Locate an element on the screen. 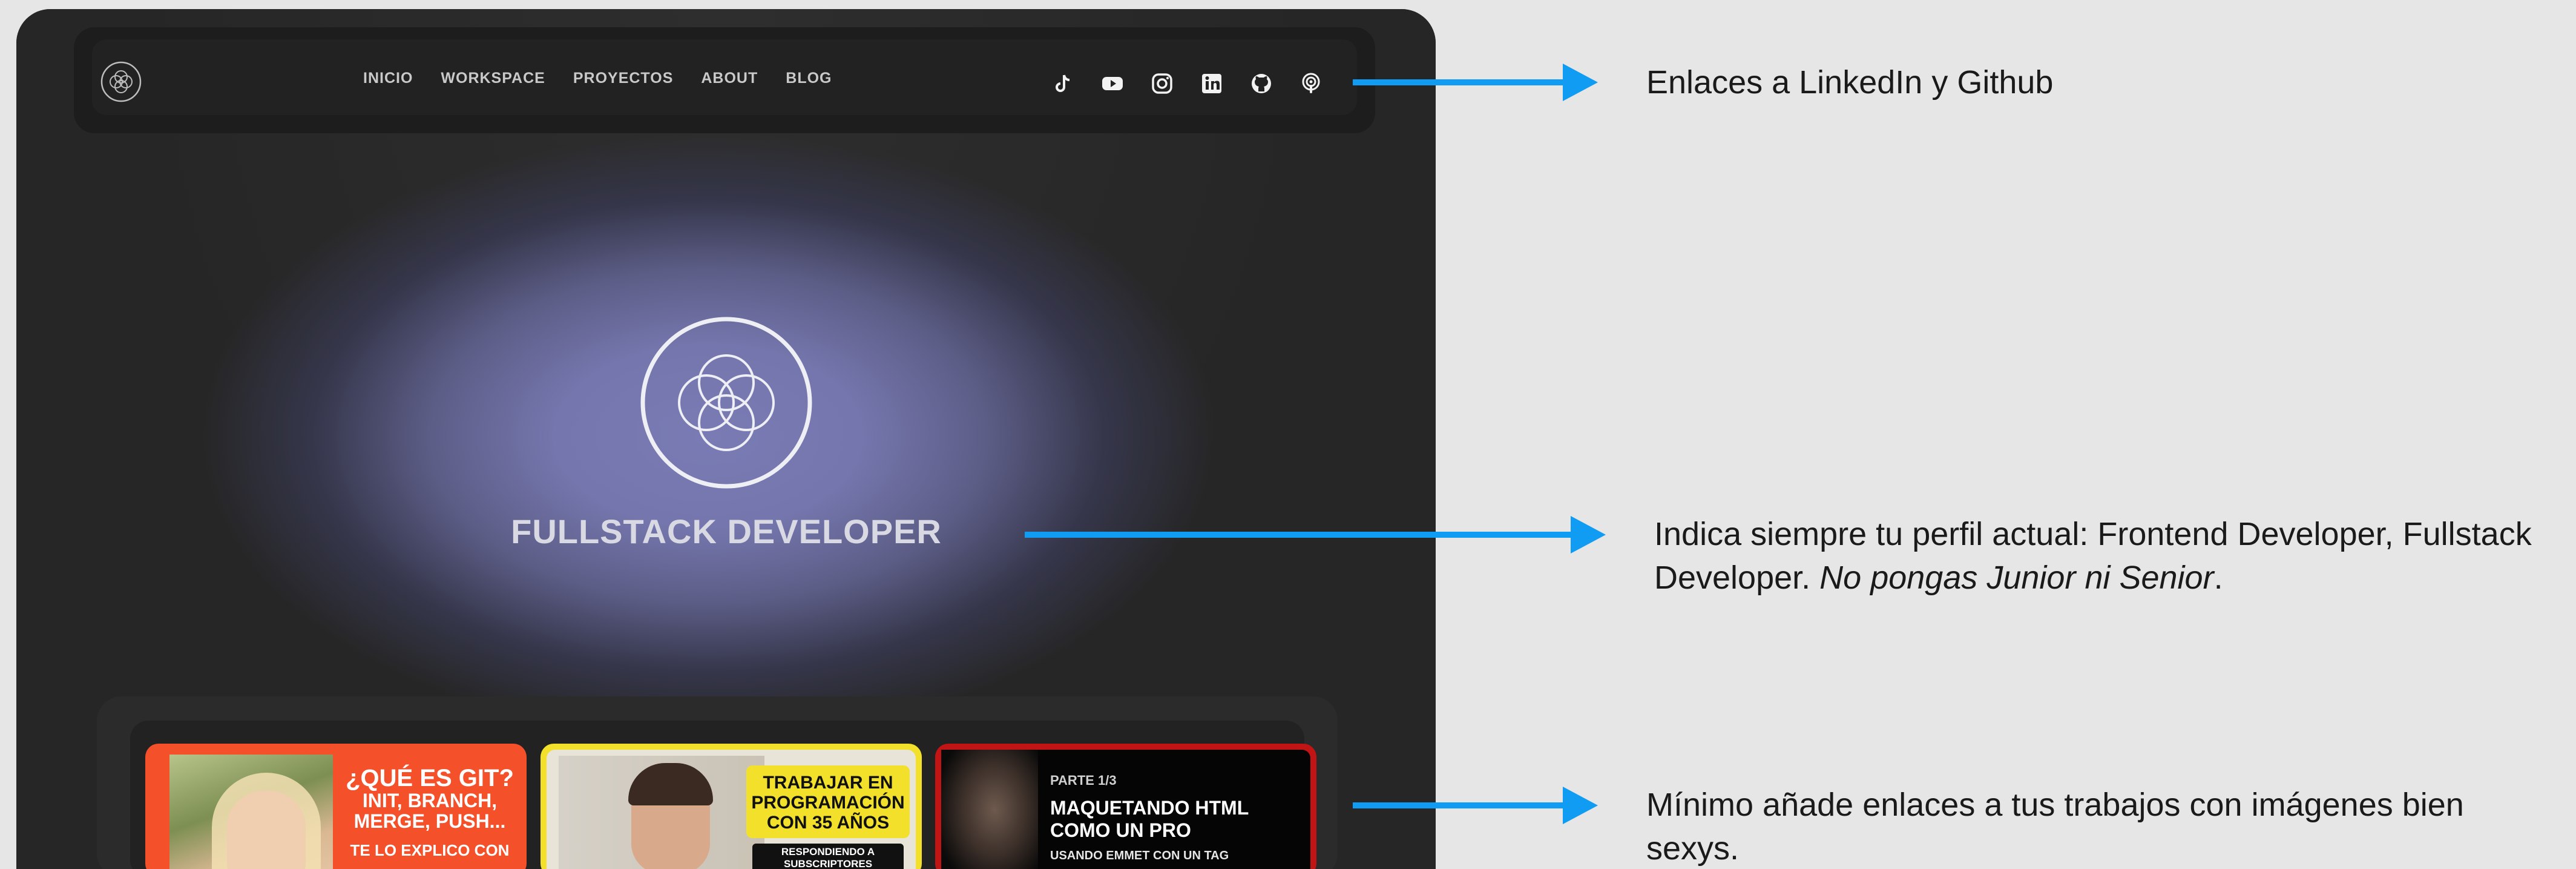 This screenshot has width=2576, height=869. podcast-icon is located at coordinates (1311, 84).